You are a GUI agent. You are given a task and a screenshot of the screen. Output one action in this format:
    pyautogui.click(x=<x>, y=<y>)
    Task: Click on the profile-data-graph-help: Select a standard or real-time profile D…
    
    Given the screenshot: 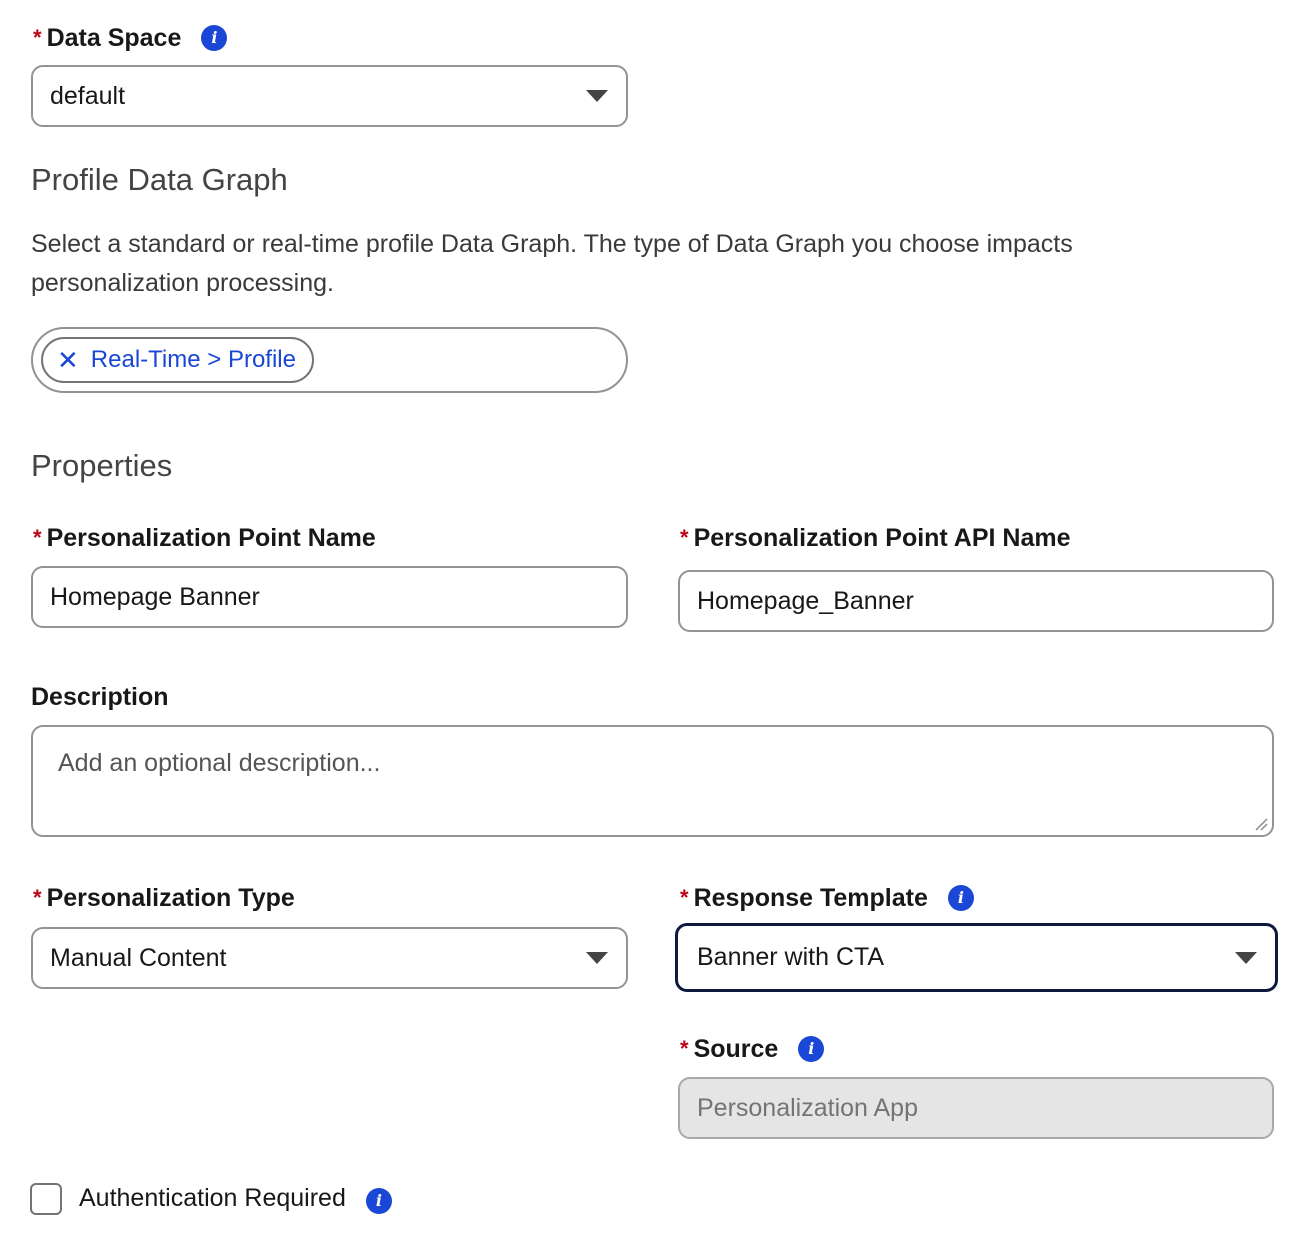 What is the action you would take?
    pyautogui.click(x=552, y=263)
    